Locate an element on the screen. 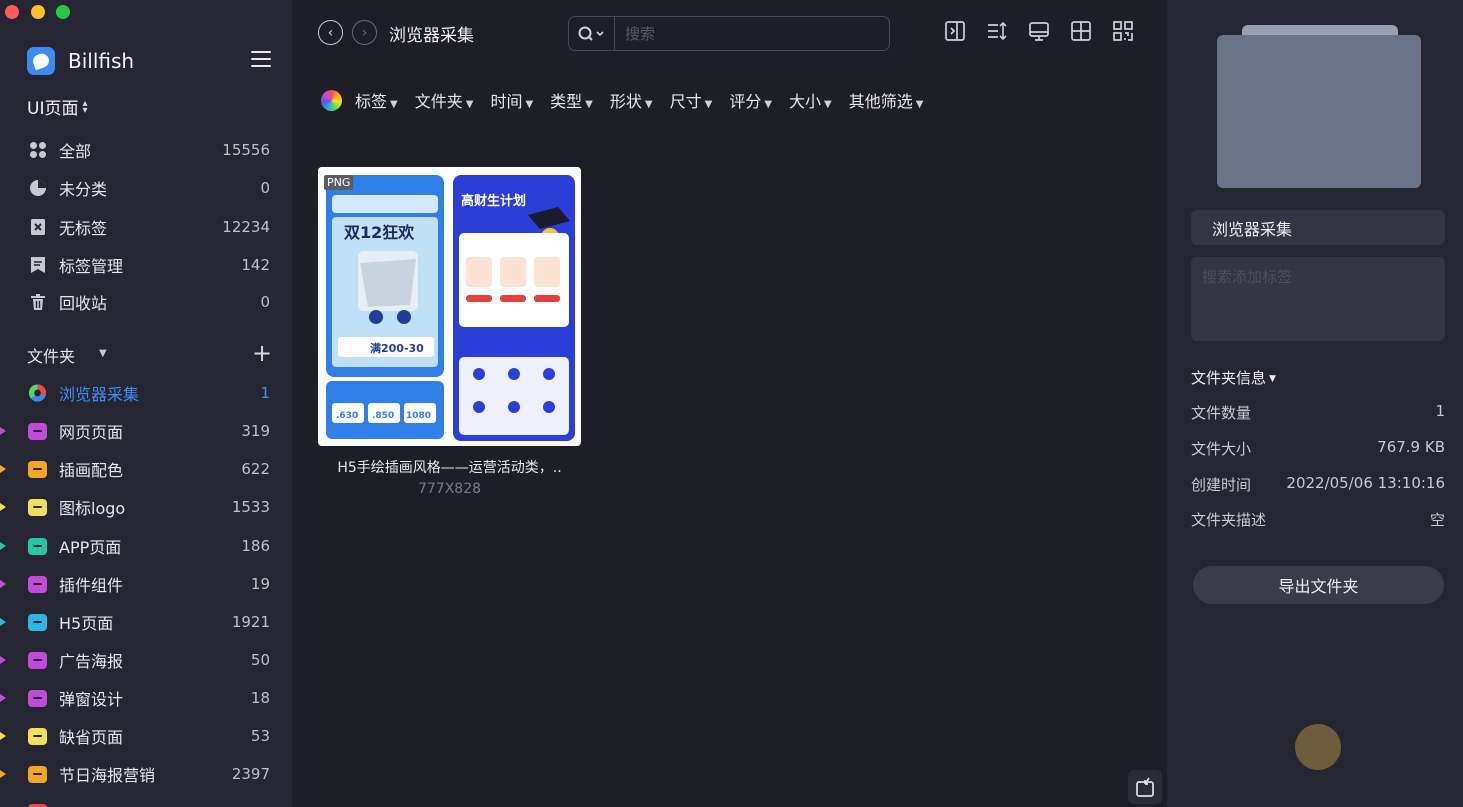  folder-item-partial is located at coordinates (146, 801).